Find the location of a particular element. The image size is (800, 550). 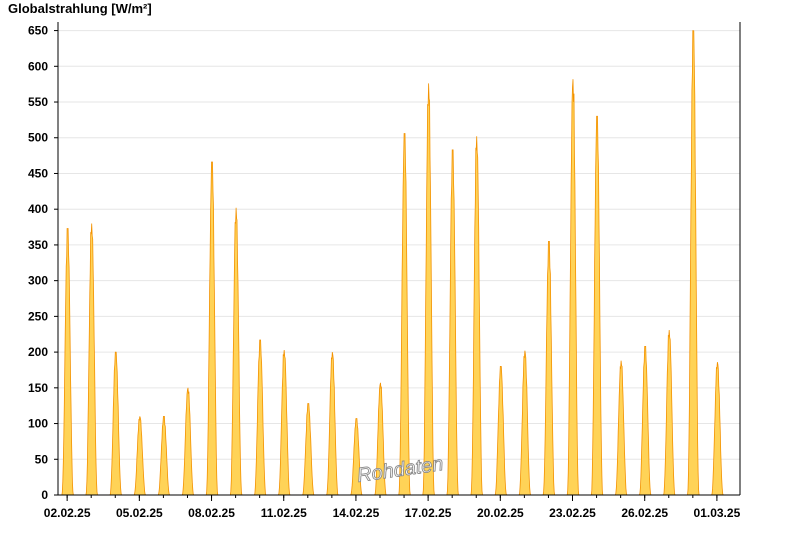

day-peak-25.02.25 is located at coordinates (621, 428).